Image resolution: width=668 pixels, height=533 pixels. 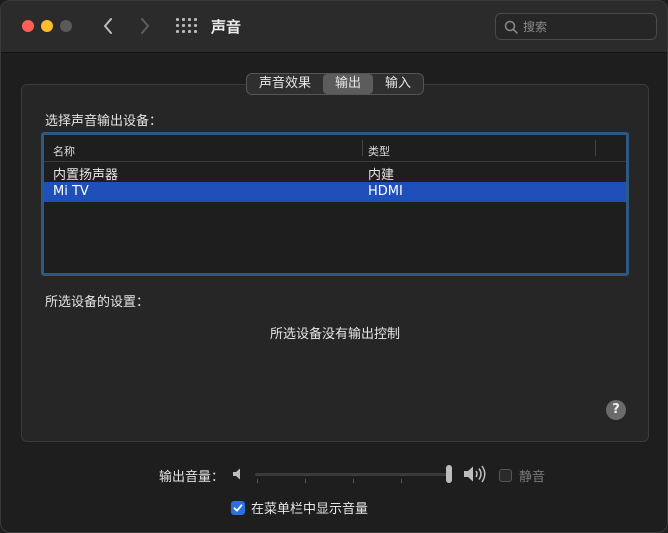 I want to click on speaker-low-icon, so click(x=238, y=476).